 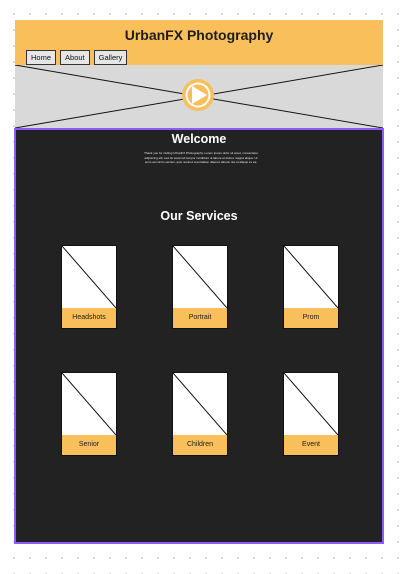 I want to click on site-header: UrbanFX Photography Home About Gallery, so click(x=199, y=42).